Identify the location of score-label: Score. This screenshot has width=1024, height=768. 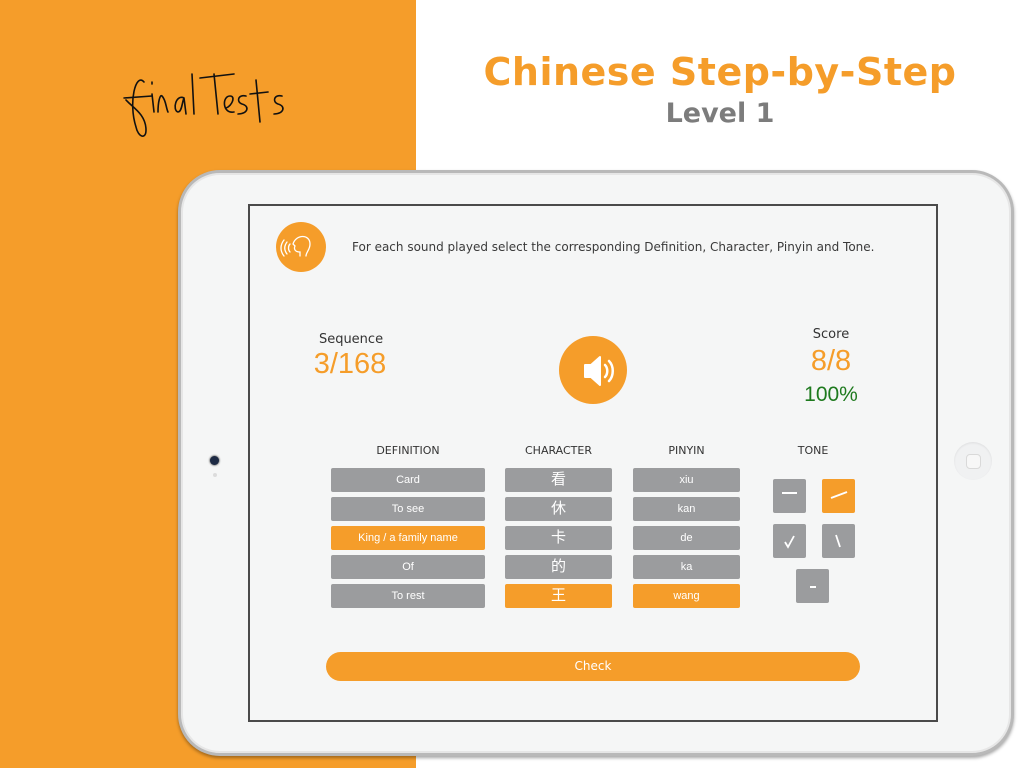
(831, 334).